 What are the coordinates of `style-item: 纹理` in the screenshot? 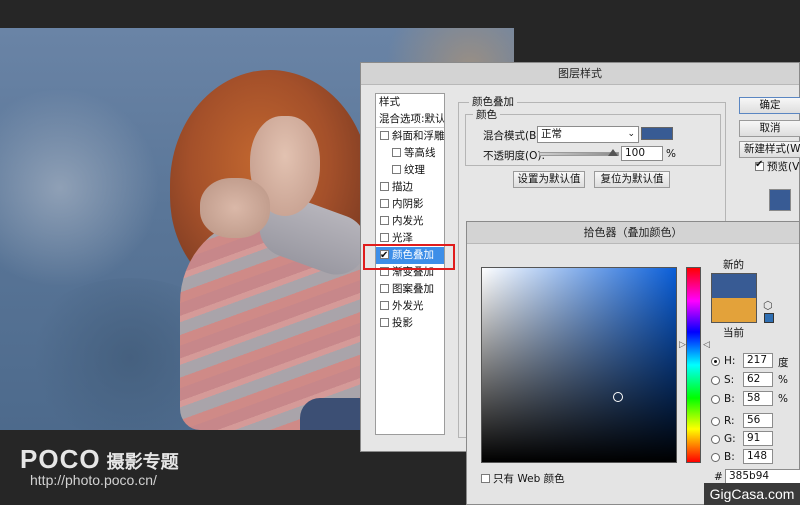 It's located at (410, 170).